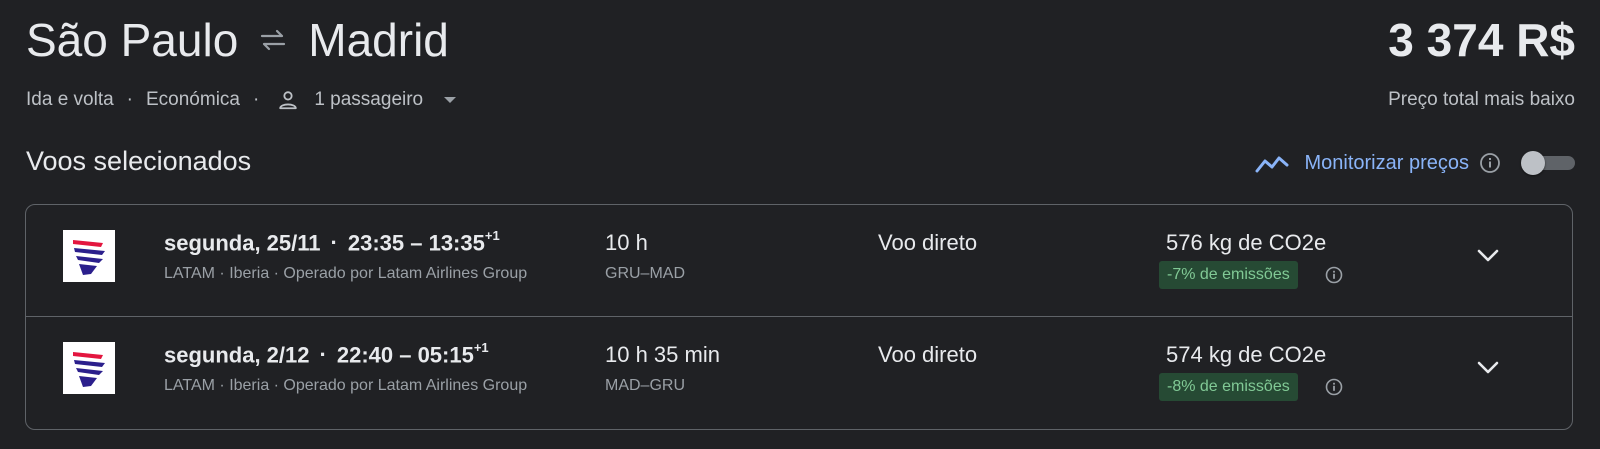 The width and height of the screenshot is (1600, 449). I want to click on origin-city: São Paulo, so click(132, 40).